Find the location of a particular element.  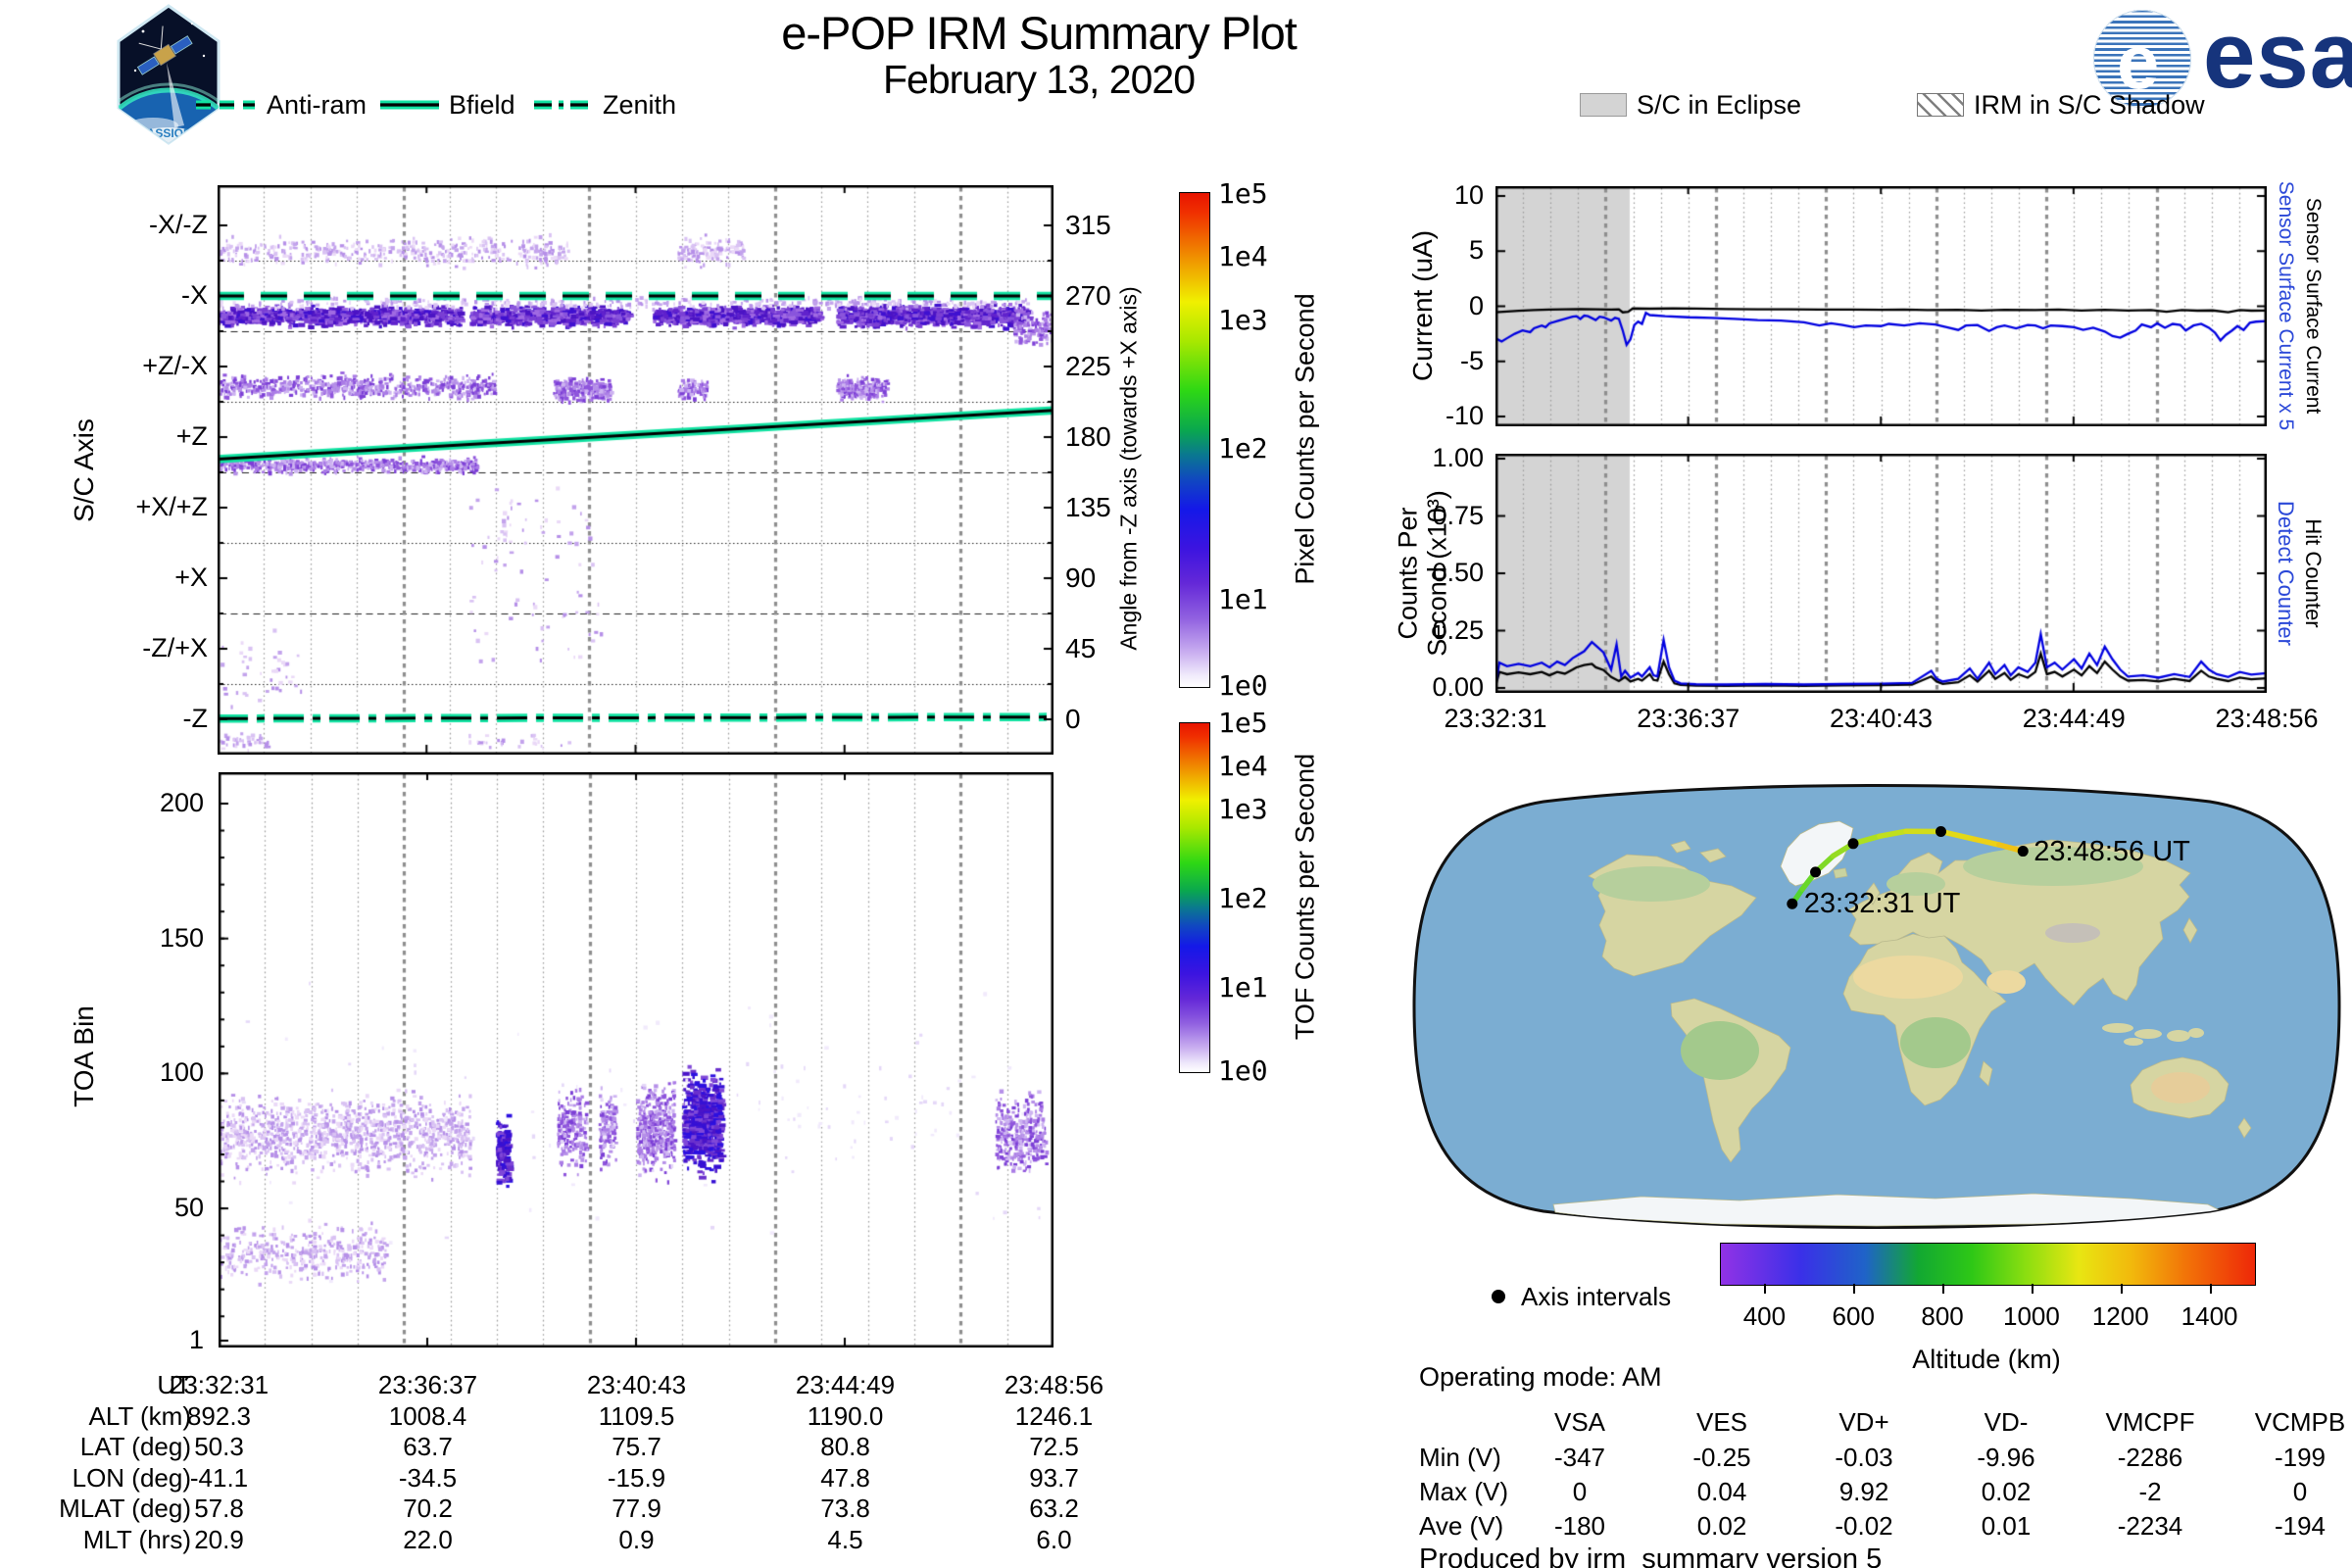

footer-cell: 23:40:43 is located at coordinates (636, 1384).